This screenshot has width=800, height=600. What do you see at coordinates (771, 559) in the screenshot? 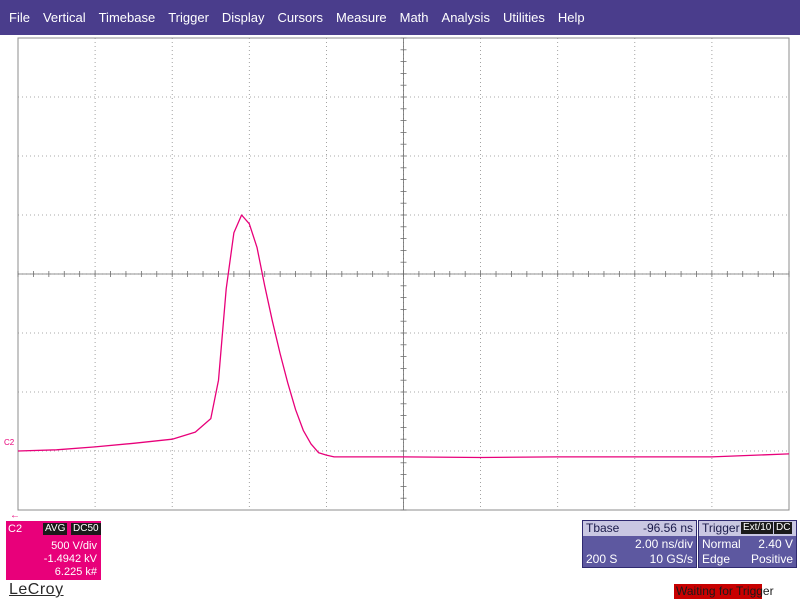
I see `trigger-slope: Positive` at bounding box center [771, 559].